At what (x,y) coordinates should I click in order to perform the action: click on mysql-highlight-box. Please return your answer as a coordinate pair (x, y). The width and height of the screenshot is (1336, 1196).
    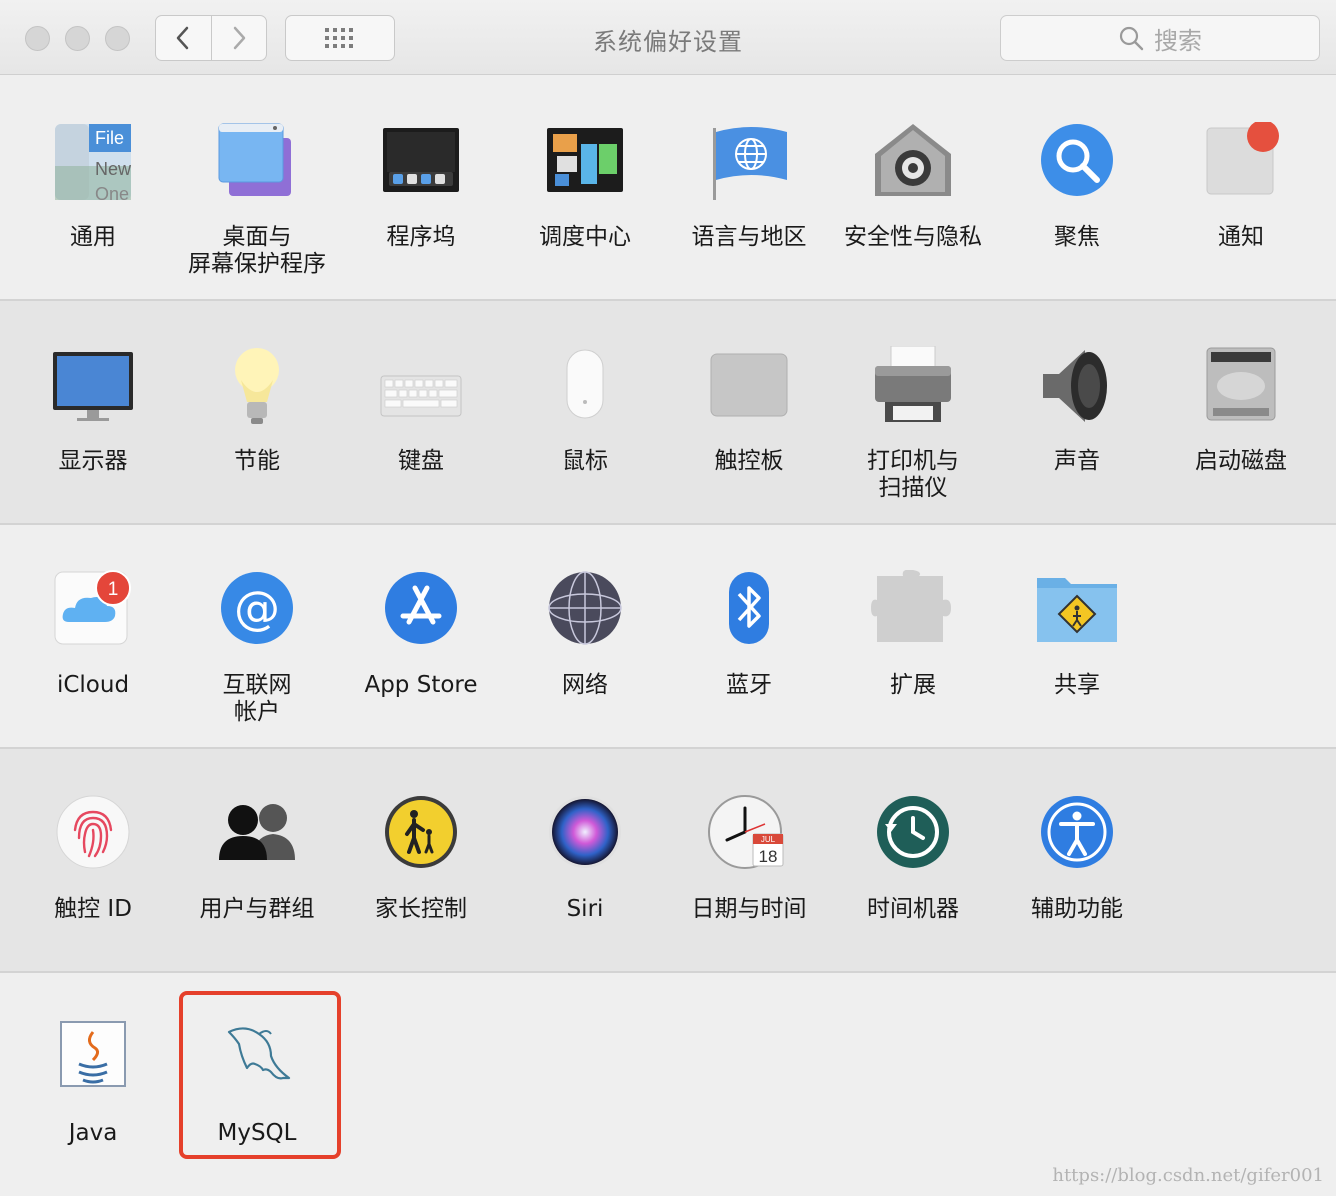
    Looking at the image, I should click on (260, 1075).